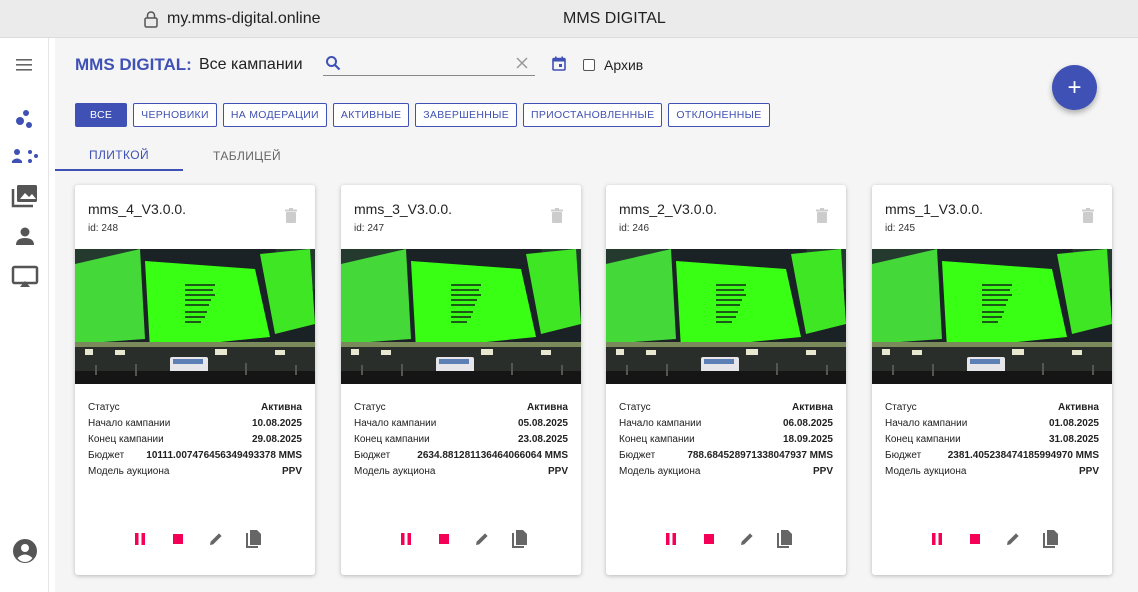 This screenshot has width=1138, height=592. Describe the element at coordinates (24, 315) in the screenshot. I see `side-nav` at that location.